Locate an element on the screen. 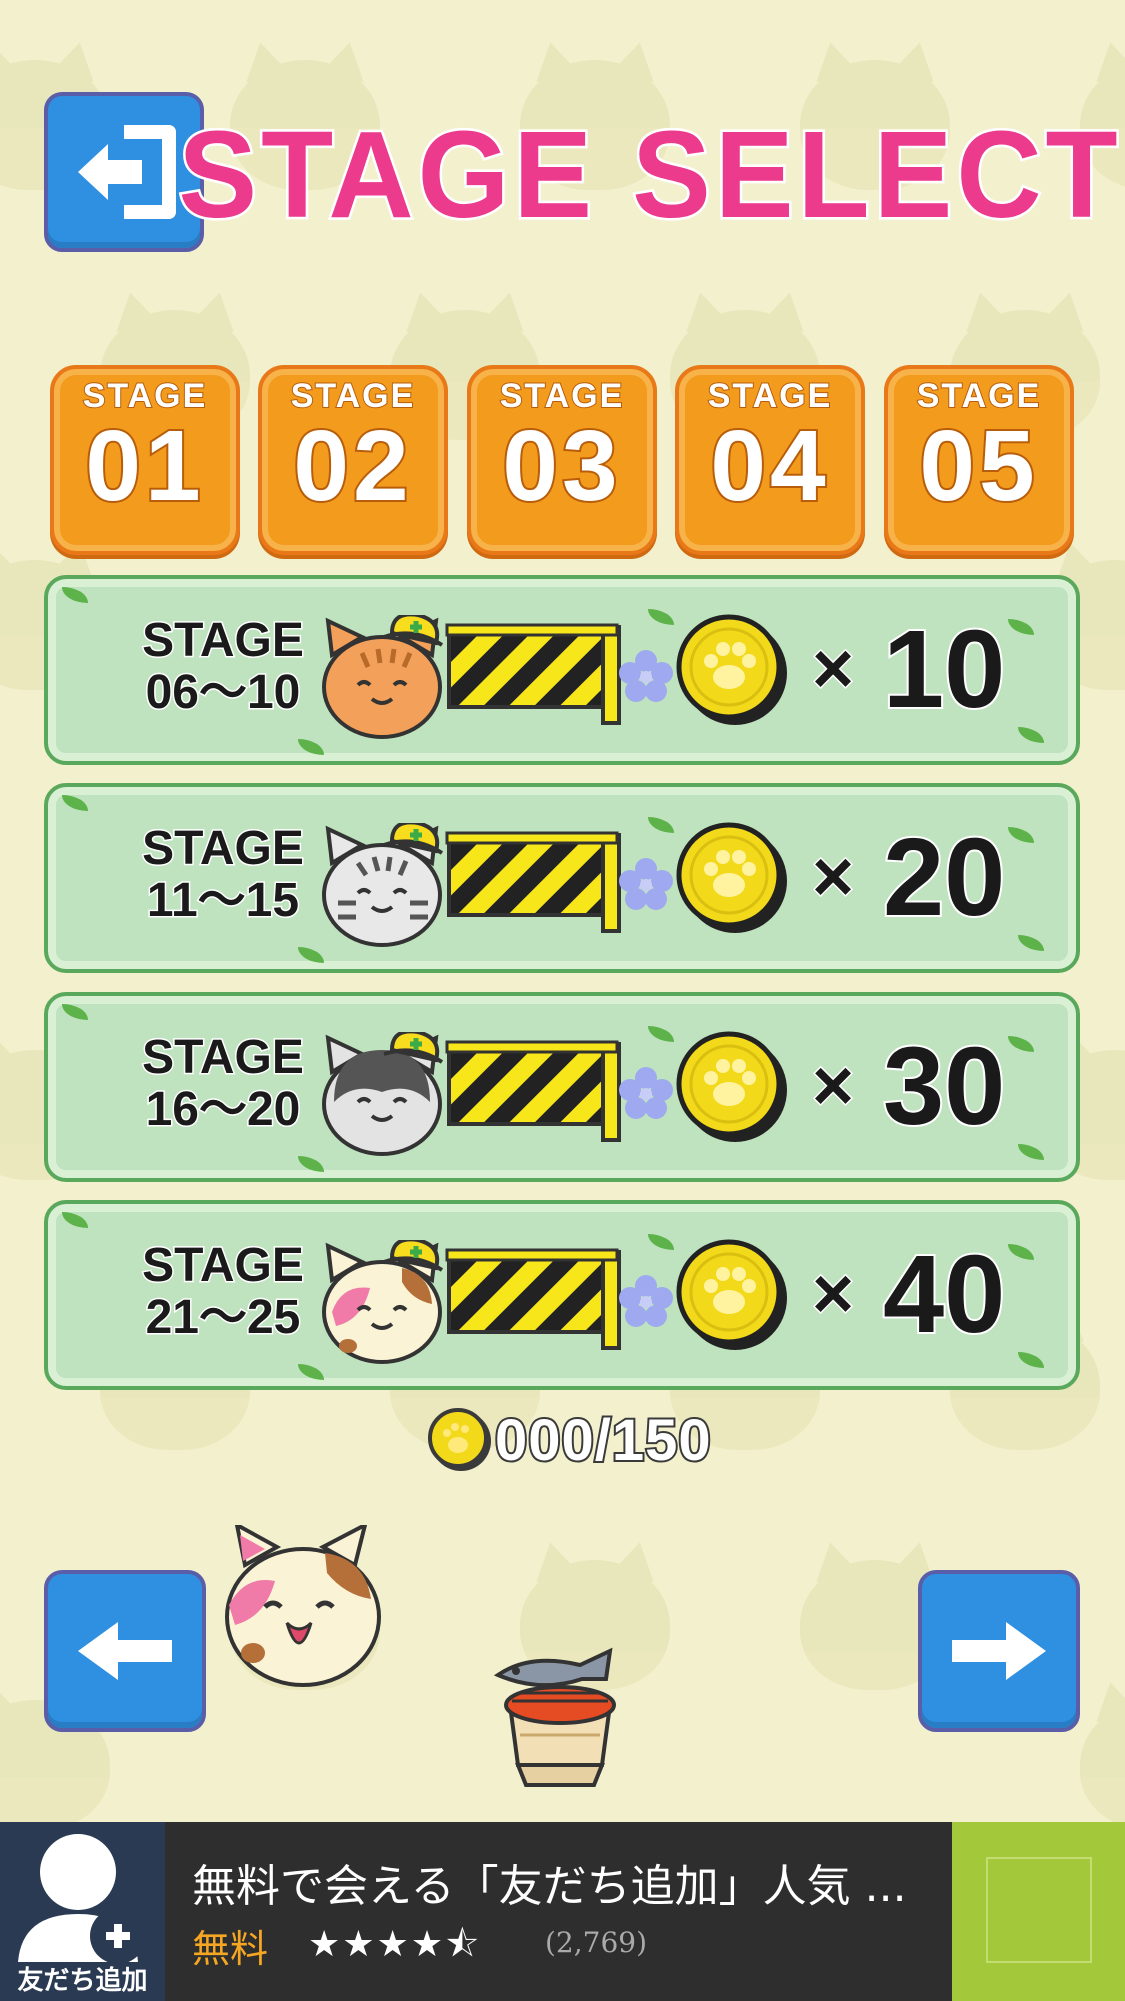  page-title: STAGE SELECT is located at coordinates (648, 175).